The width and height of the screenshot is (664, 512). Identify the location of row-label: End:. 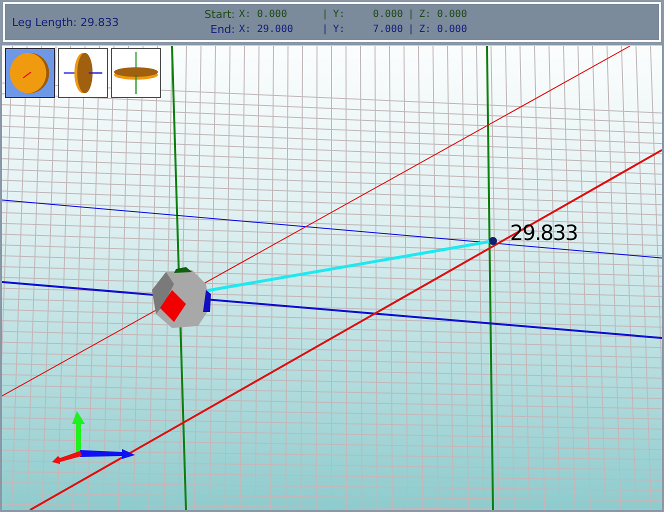
(222, 29).